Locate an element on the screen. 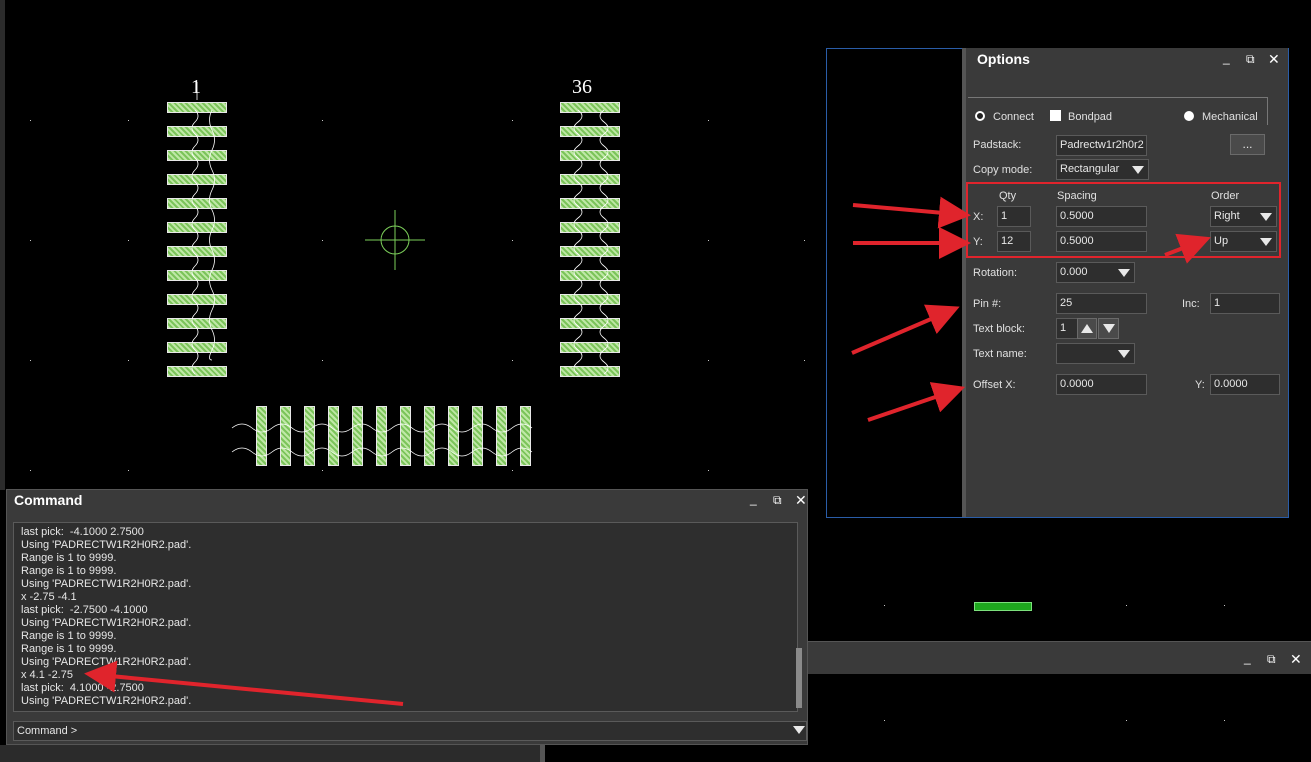 The height and width of the screenshot is (762, 1311). chevron-up-icon is located at coordinates (1087, 328).